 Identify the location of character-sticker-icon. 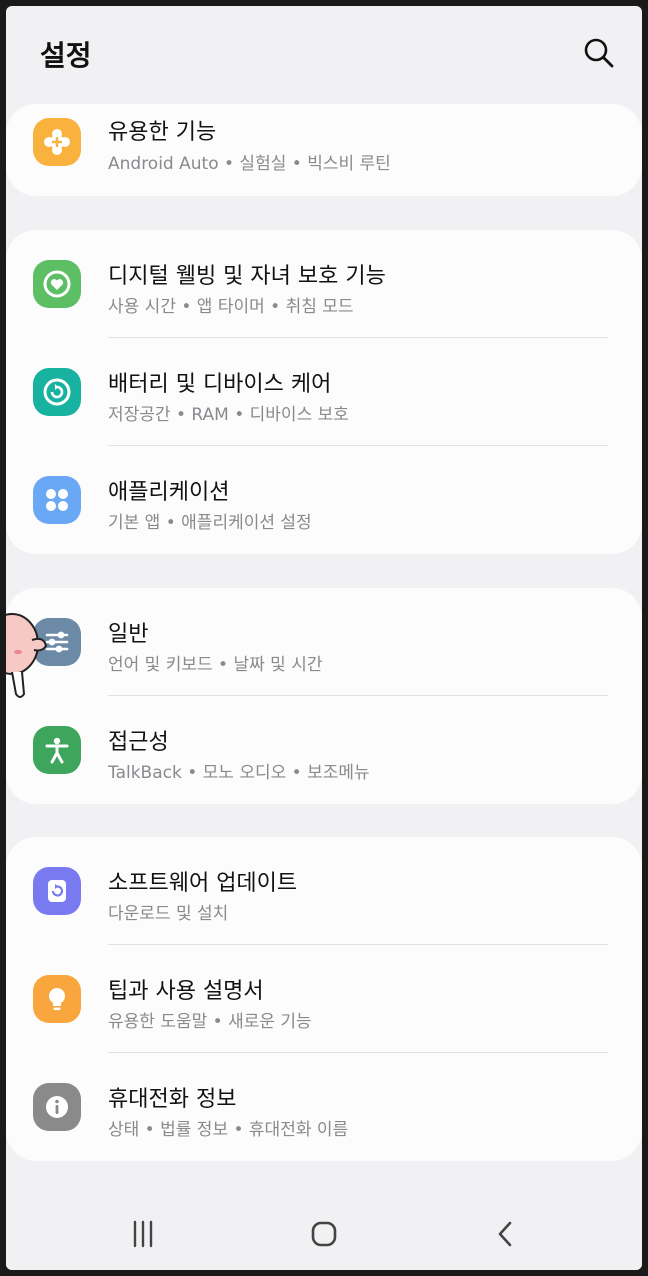
(27, 655).